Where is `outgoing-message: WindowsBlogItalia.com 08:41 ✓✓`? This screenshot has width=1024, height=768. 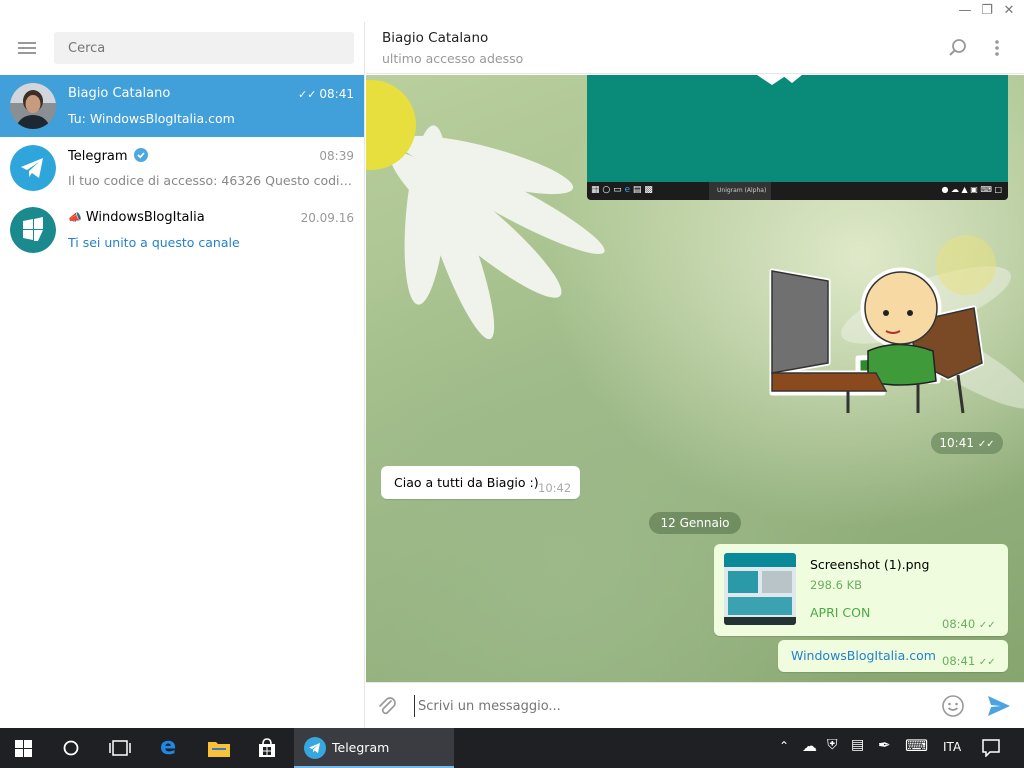
outgoing-message: WindowsBlogItalia.com 08:41 ✓✓ is located at coordinates (893, 656).